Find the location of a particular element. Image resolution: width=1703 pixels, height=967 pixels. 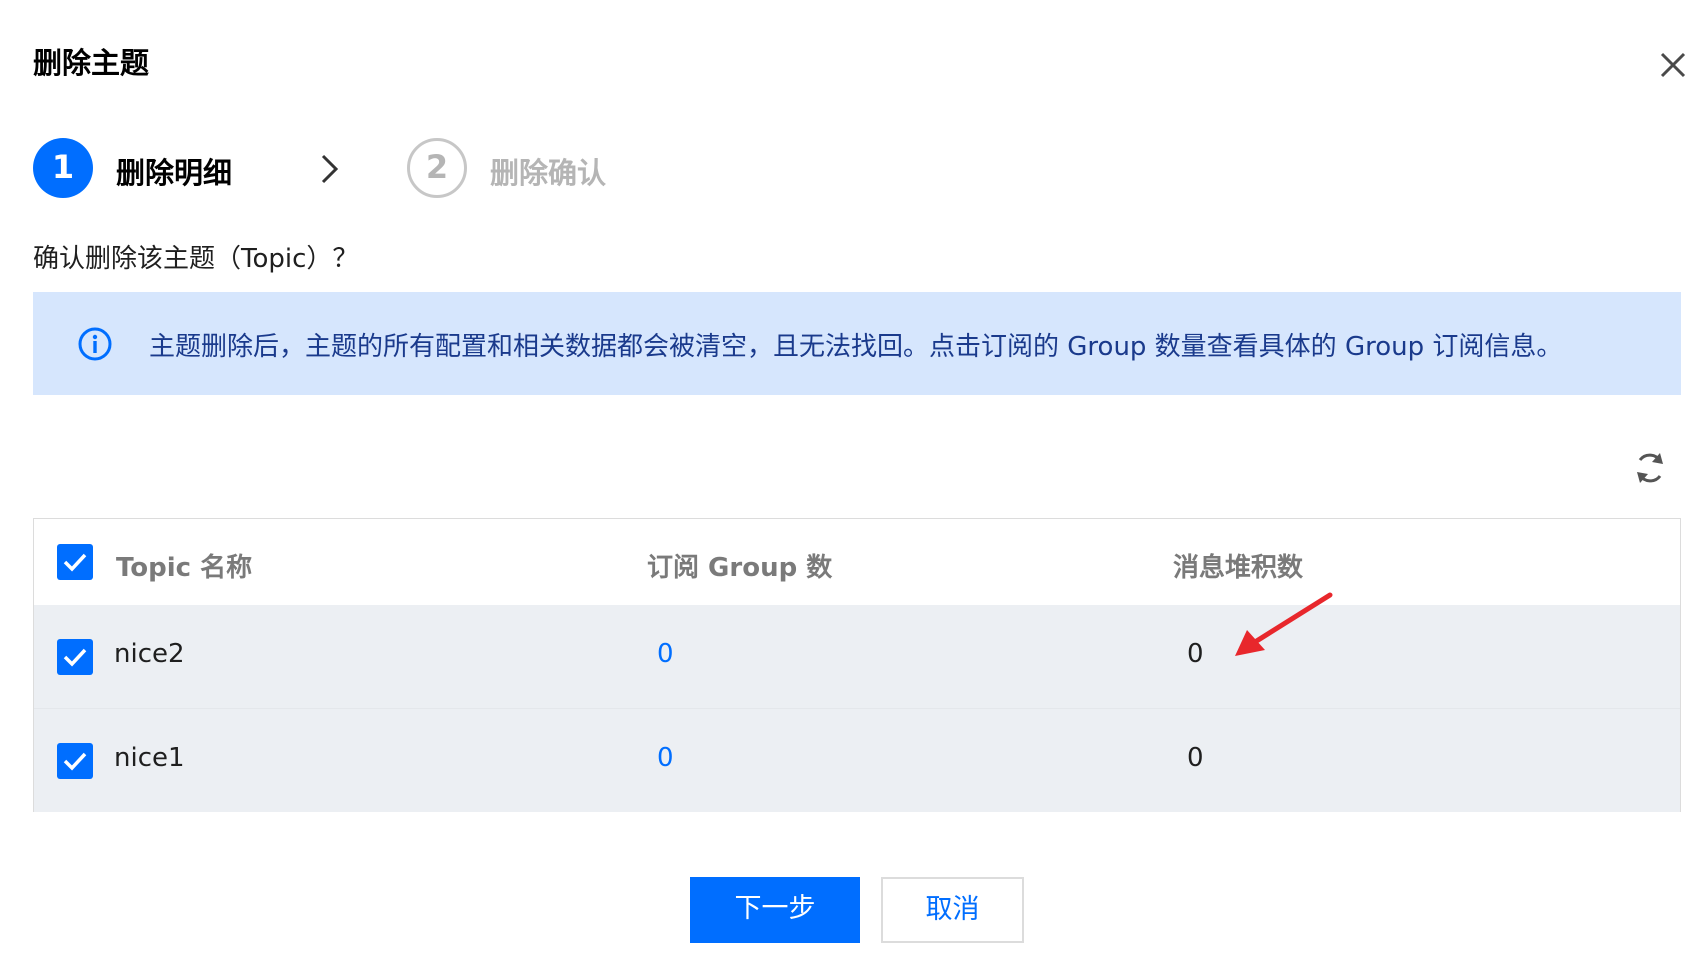

step-2-circle: 2 is located at coordinates (437, 168).